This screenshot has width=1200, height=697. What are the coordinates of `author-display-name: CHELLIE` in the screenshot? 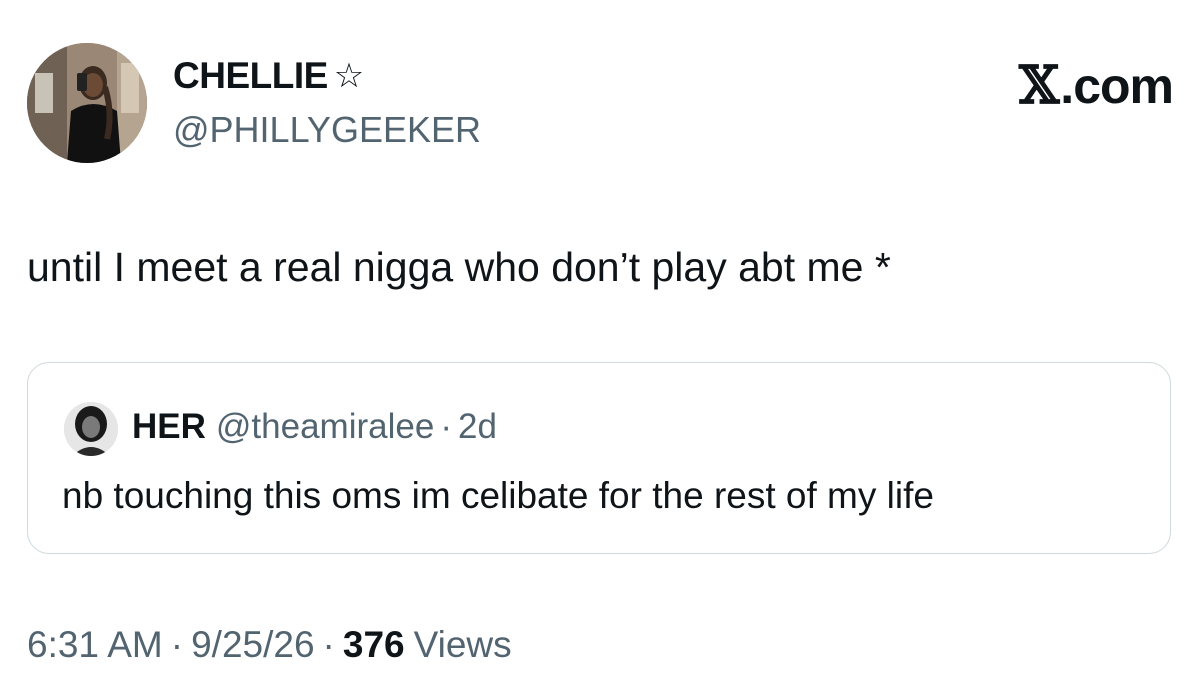 It's located at (250, 76).